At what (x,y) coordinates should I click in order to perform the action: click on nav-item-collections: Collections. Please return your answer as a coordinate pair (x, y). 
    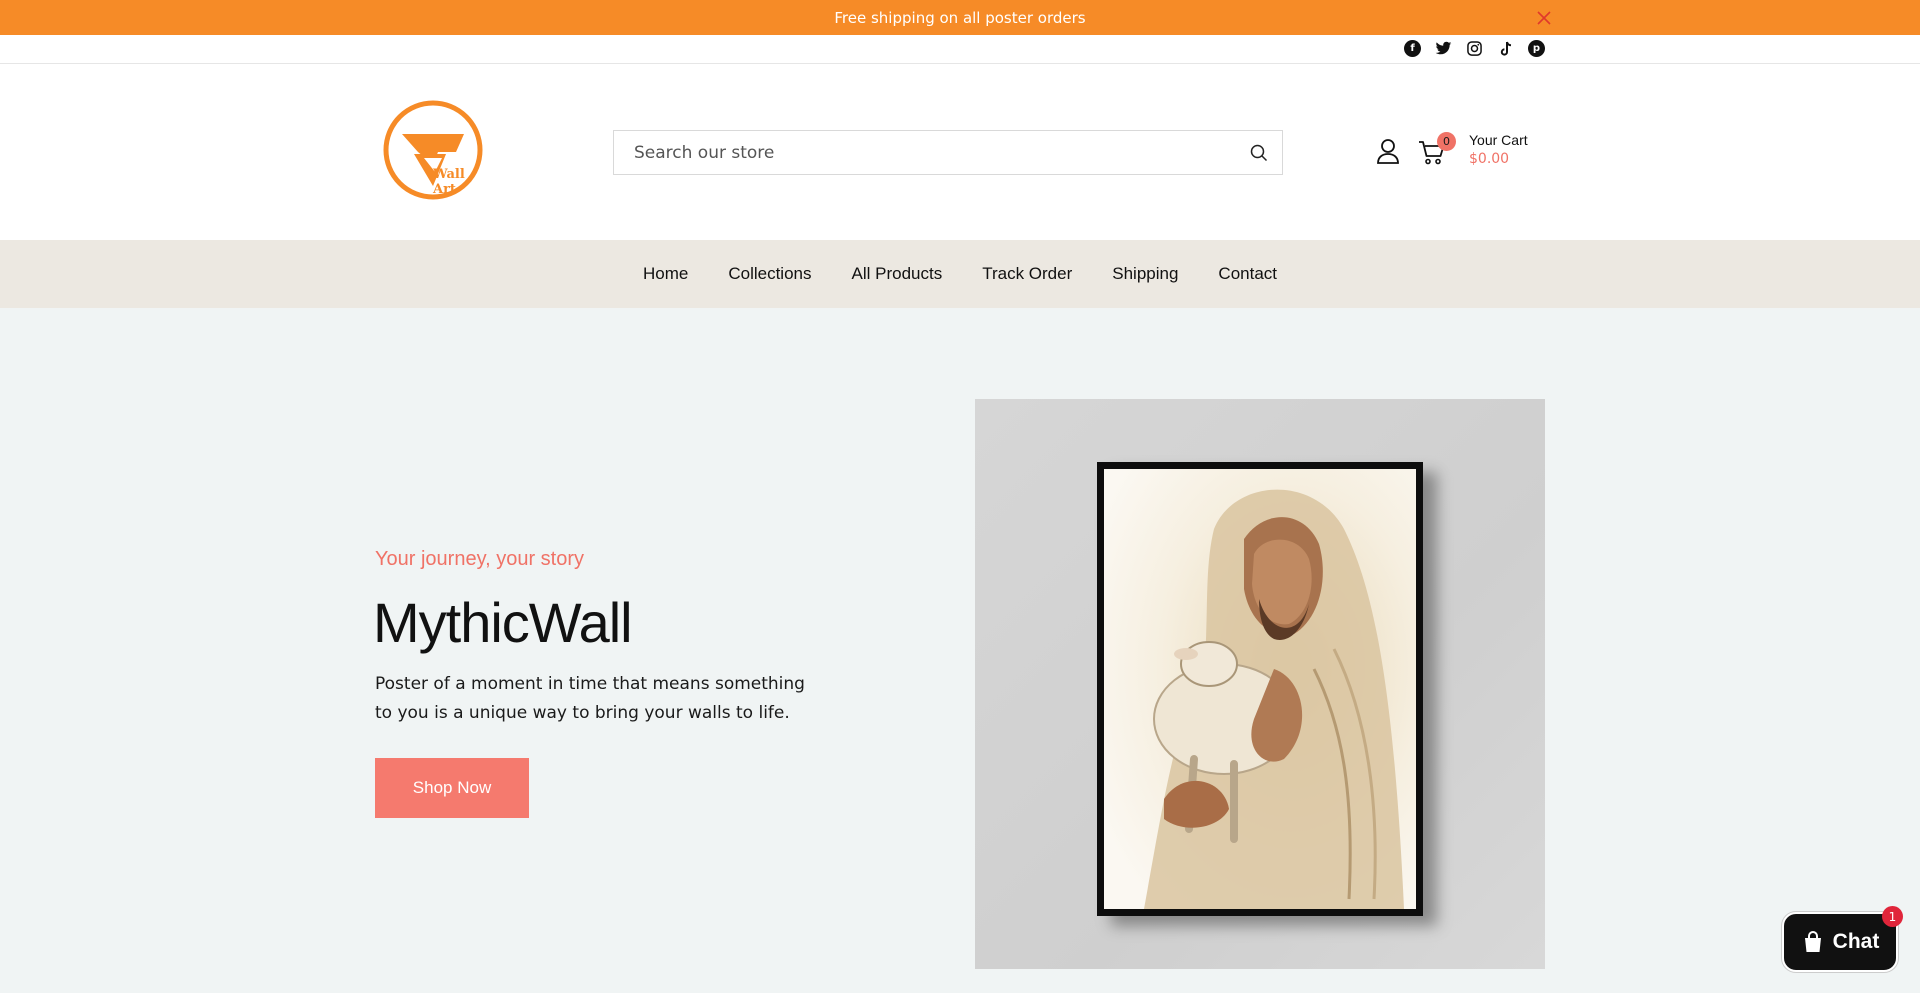
    Looking at the image, I should click on (769, 274).